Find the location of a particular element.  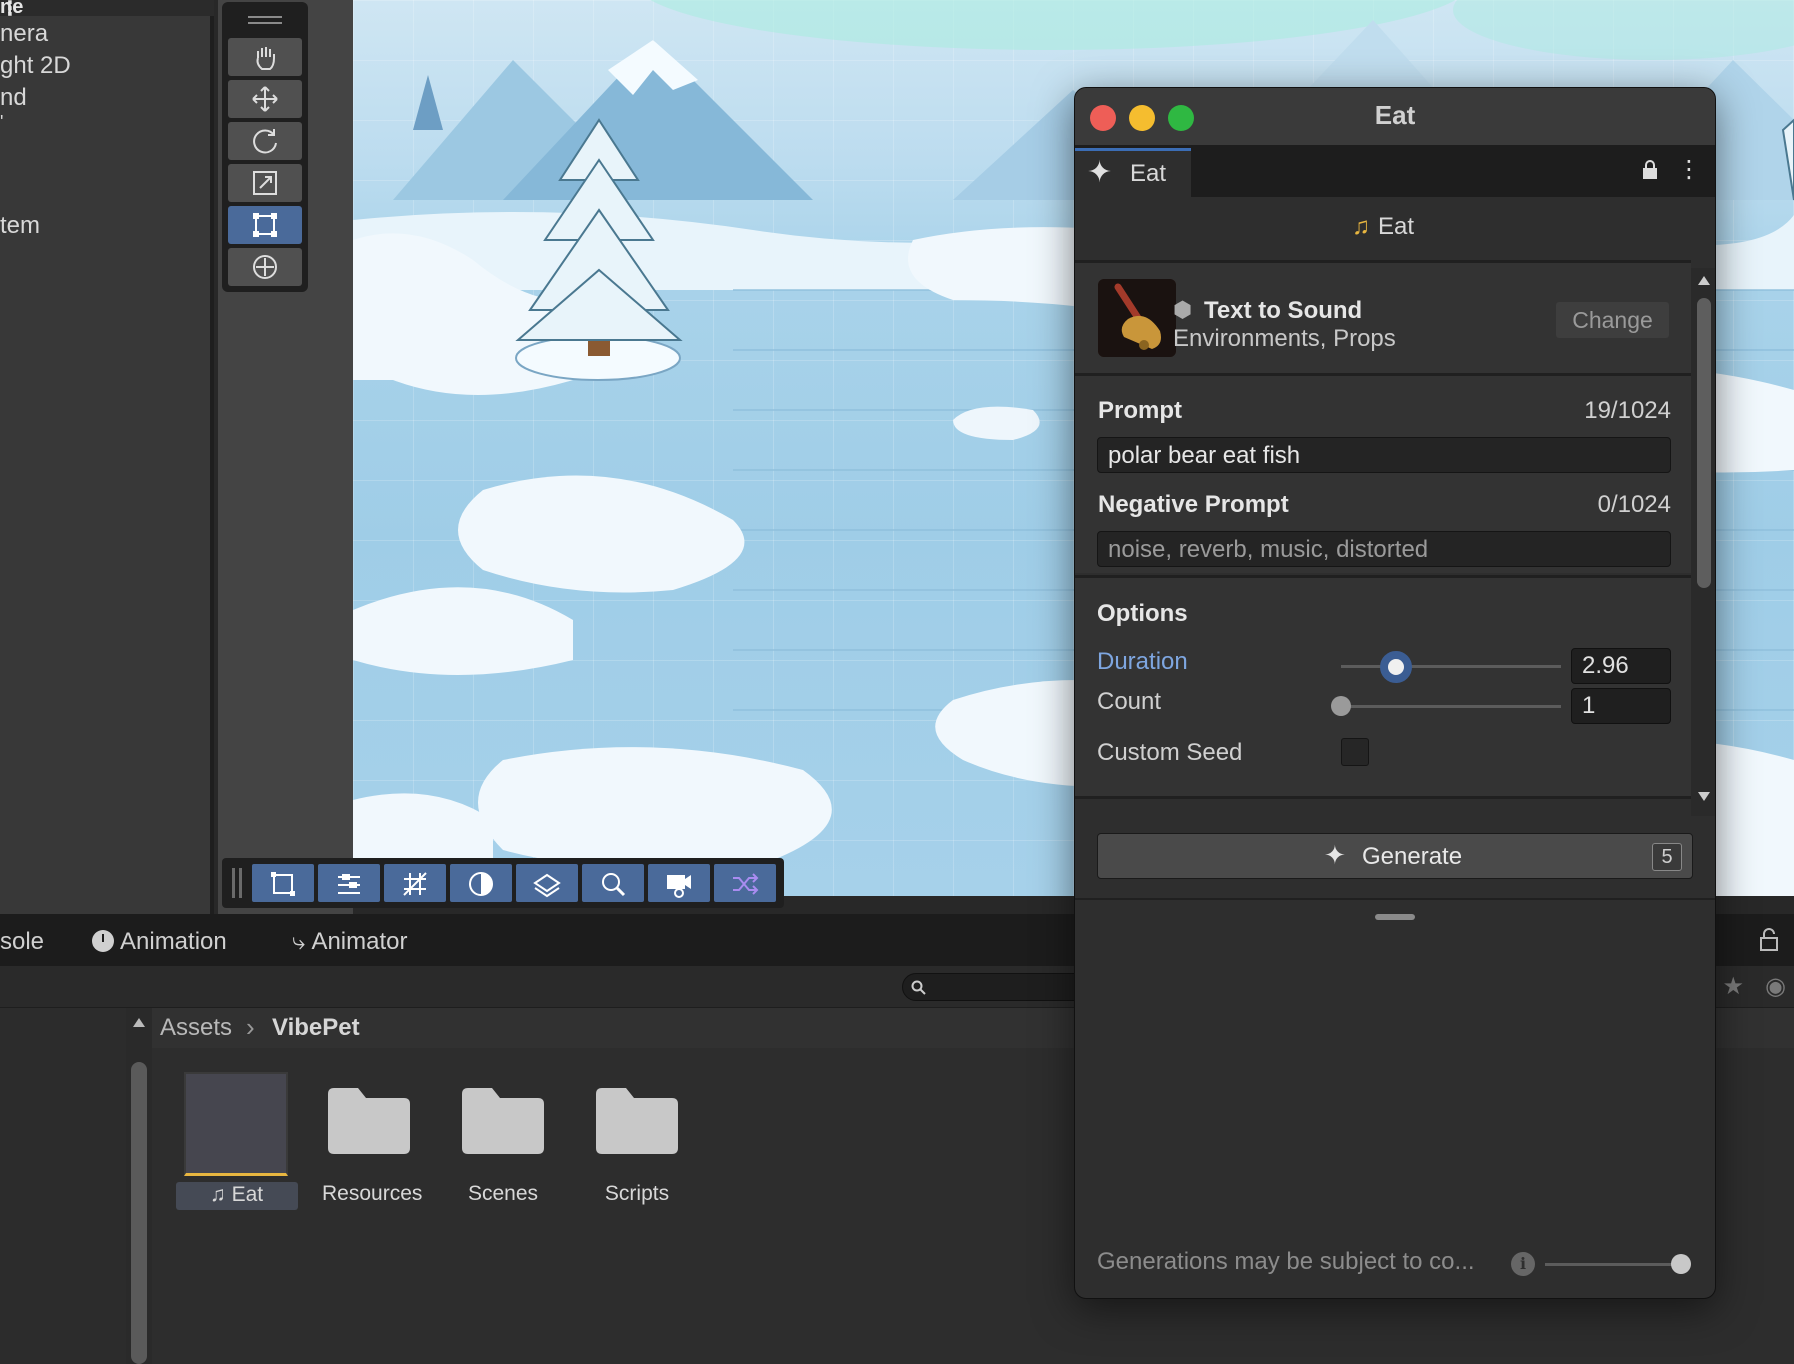

negative-prompt-input: noise, reverb, music, distorted is located at coordinates (1384, 549).